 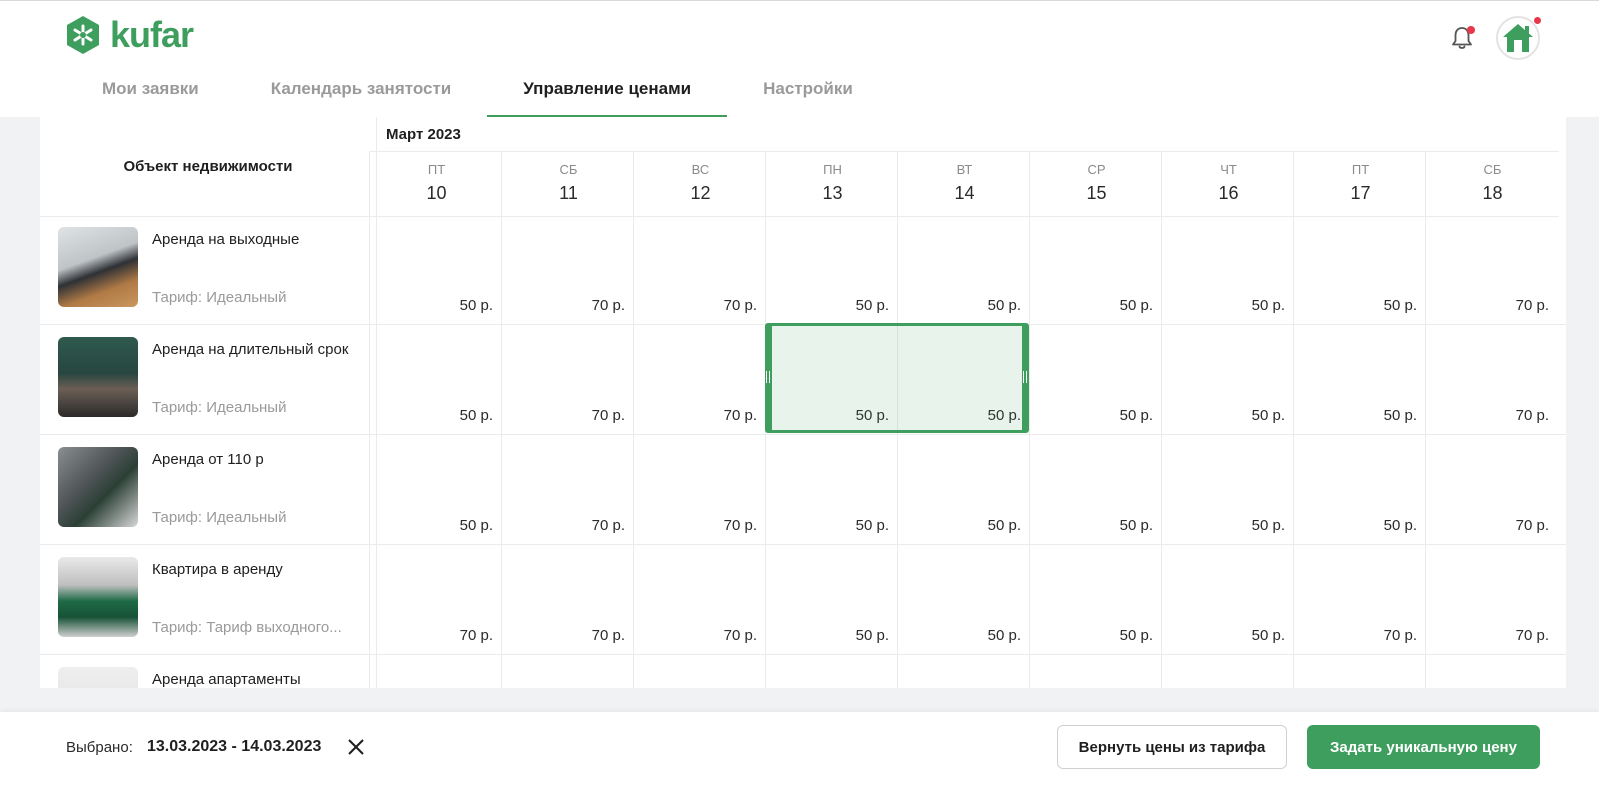 I want to click on property-cell: Аренда на выходные Тариф: Идеальный, so click(x=208, y=269).